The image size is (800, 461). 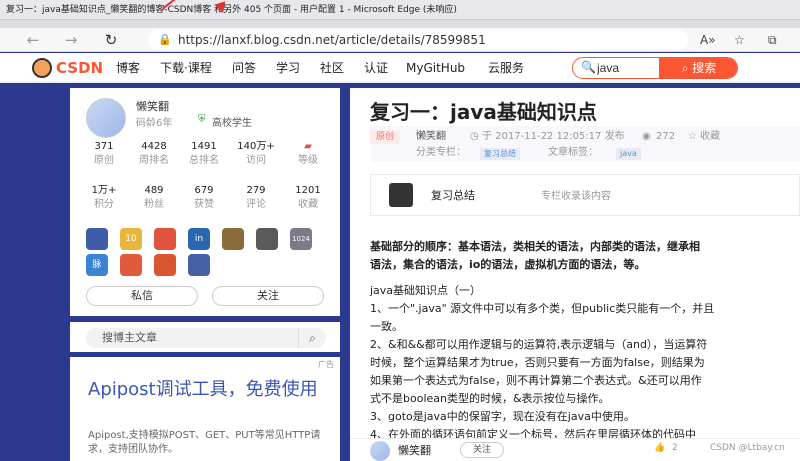 I want to click on ad-tag: 广告, so click(x=326, y=364).